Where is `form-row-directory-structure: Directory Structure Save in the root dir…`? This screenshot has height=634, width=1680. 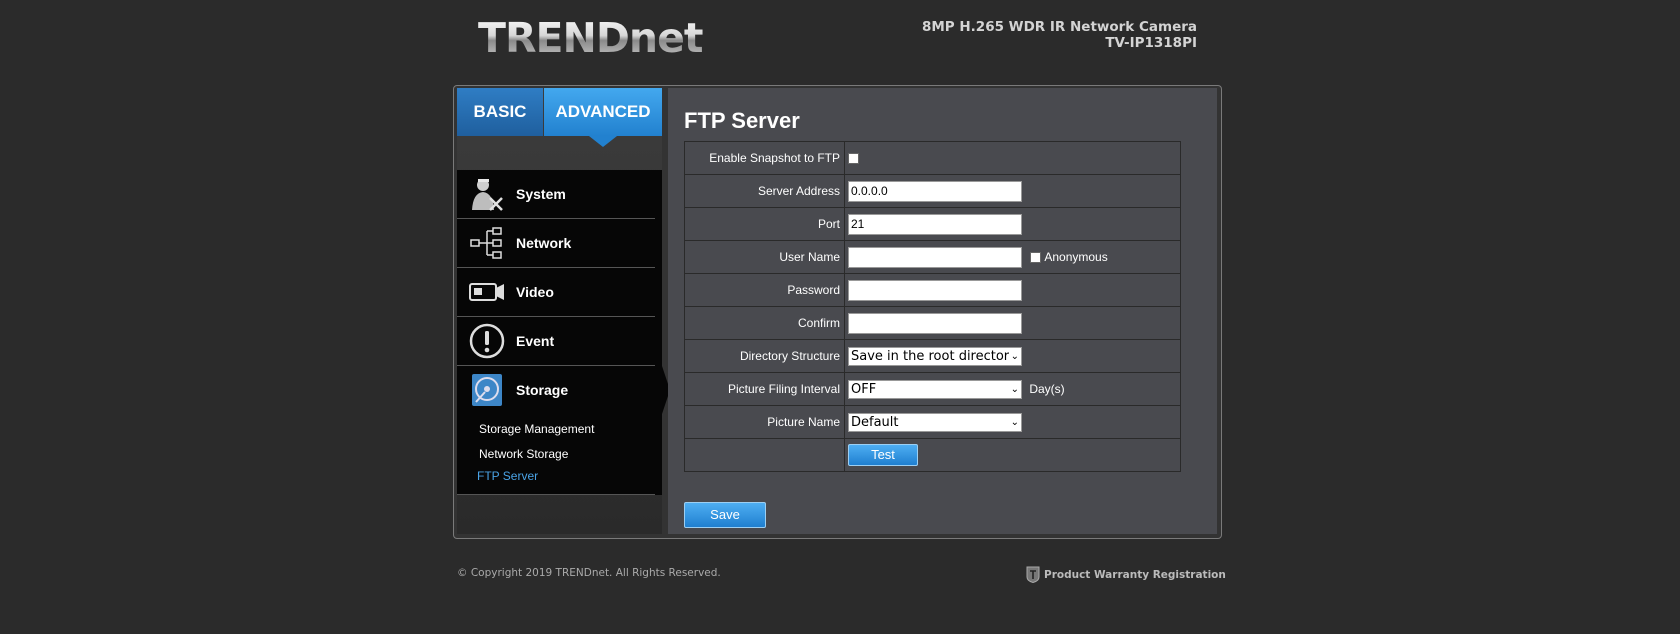
form-row-directory-structure: Directory Structure Save in the root dir… is located at coordinates (932, 356).